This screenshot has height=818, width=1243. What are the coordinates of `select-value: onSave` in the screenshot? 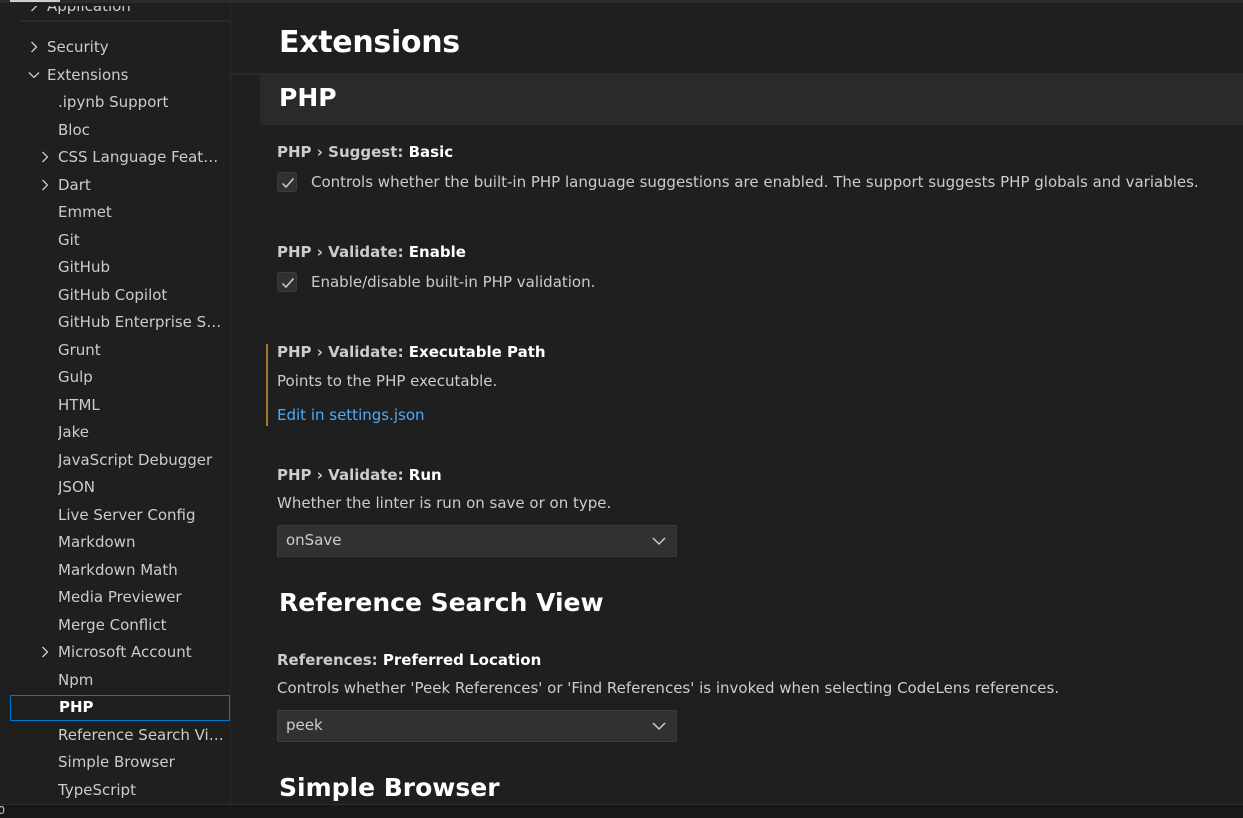 It's located at (314, 540).